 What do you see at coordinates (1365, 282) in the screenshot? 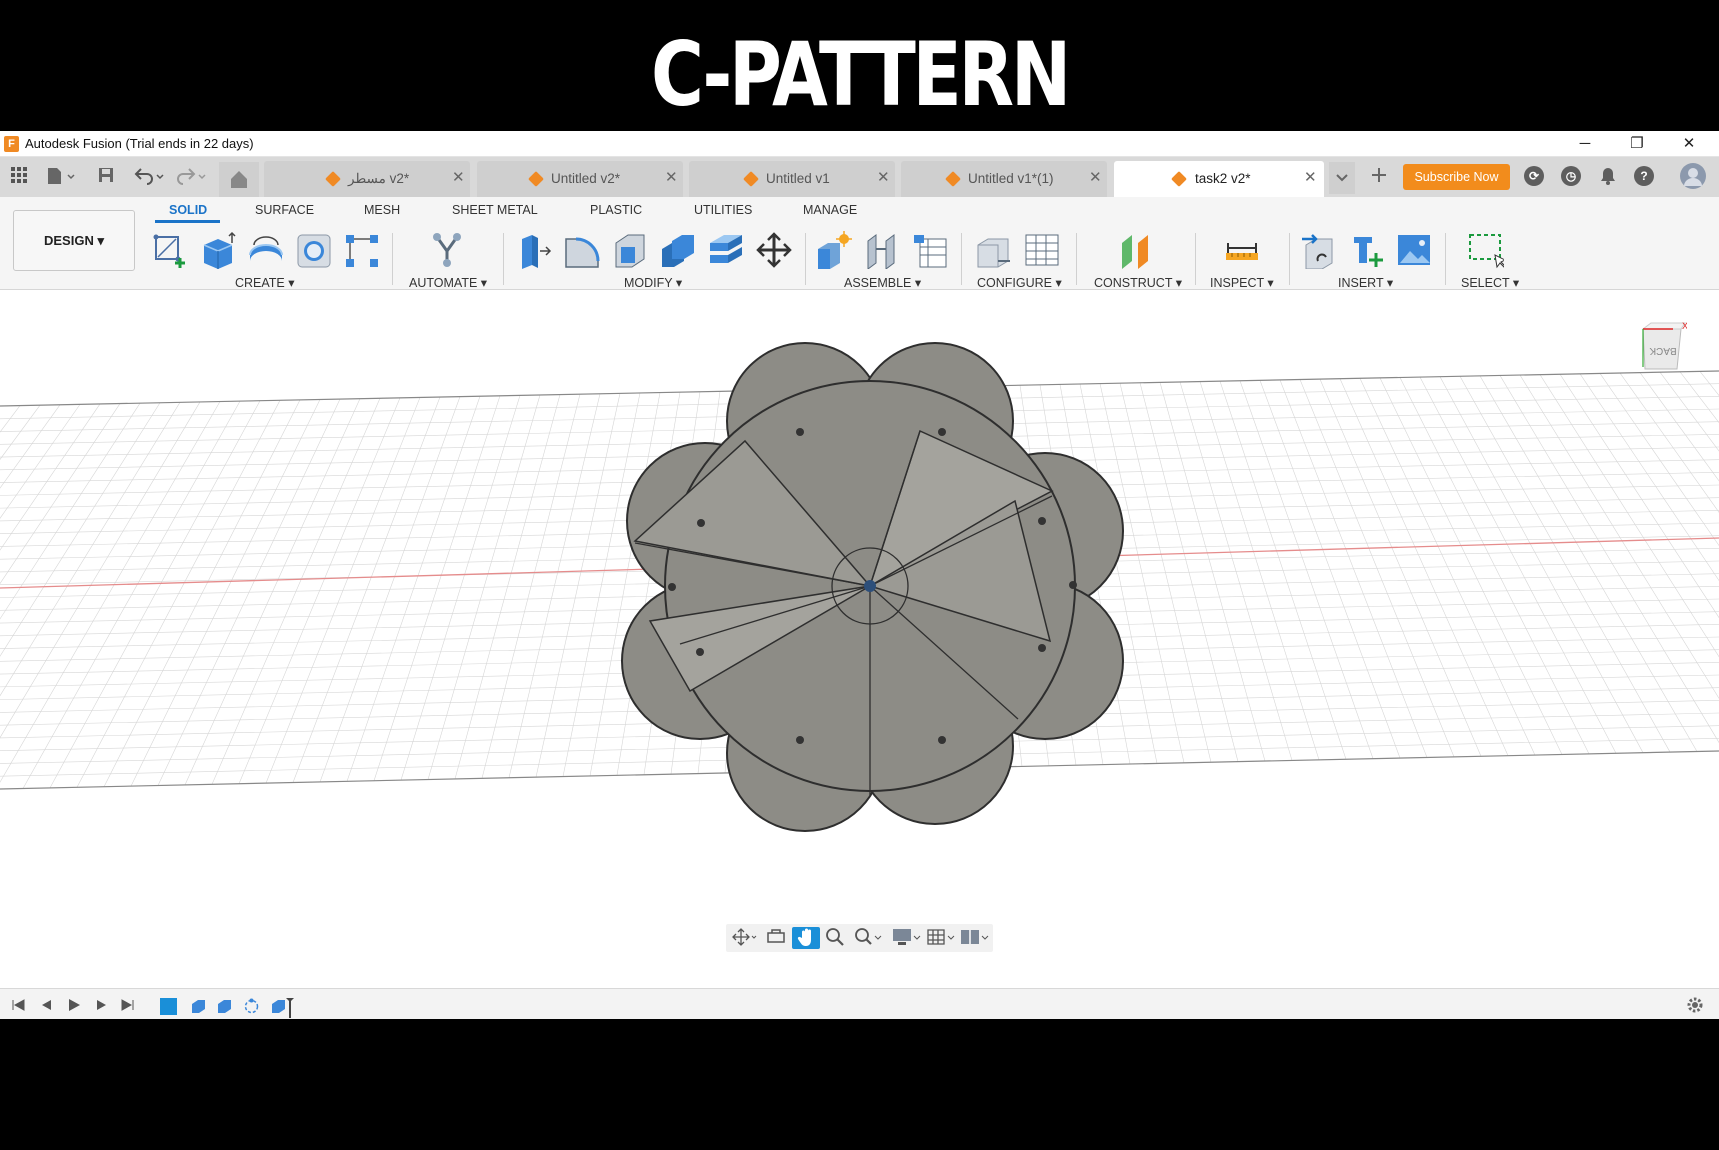
I see `insert-group-label: INSERT ▾` at bounding box center [1365, 282].